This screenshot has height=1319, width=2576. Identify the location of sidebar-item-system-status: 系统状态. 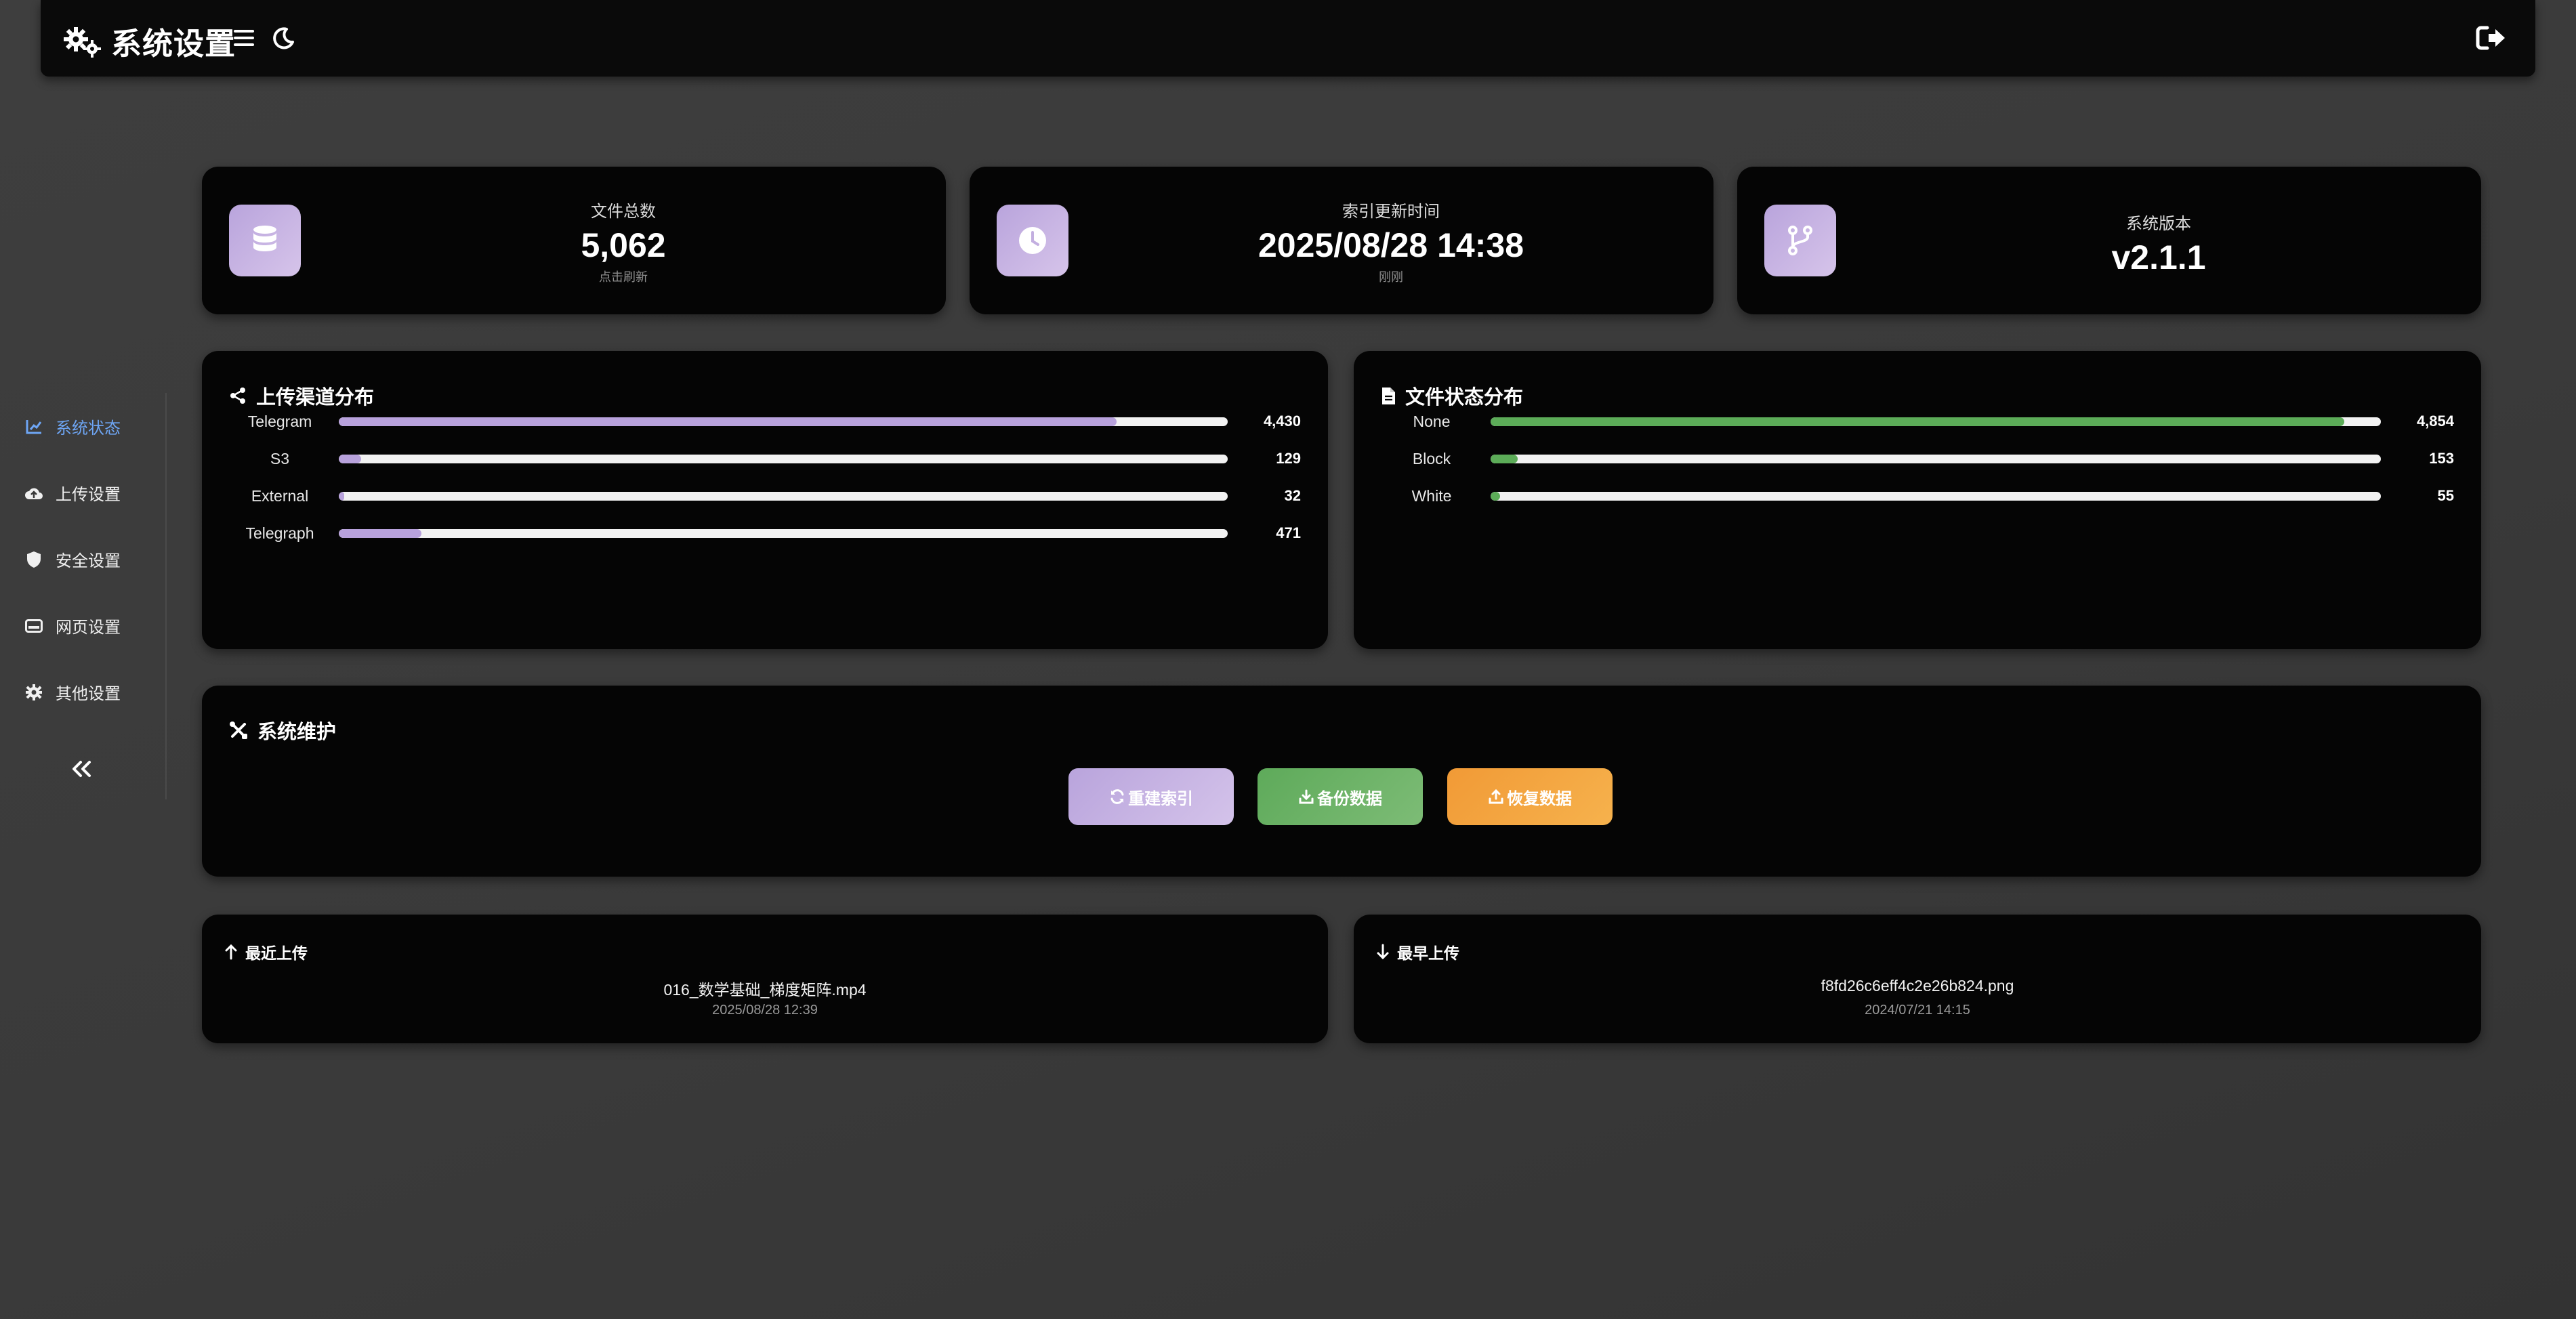
(72, 427).